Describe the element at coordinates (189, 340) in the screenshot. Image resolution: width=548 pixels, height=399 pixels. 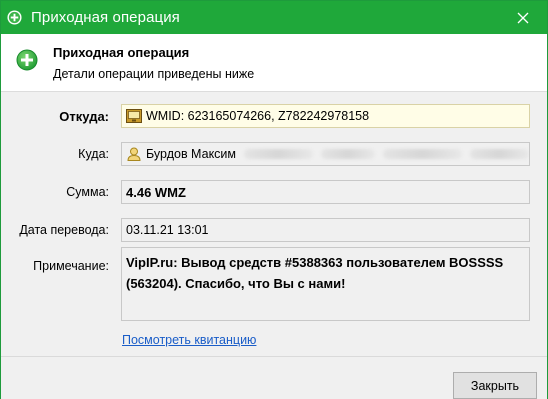
I see `view-receipt-link: Посмотреть квитанцию` at that location.